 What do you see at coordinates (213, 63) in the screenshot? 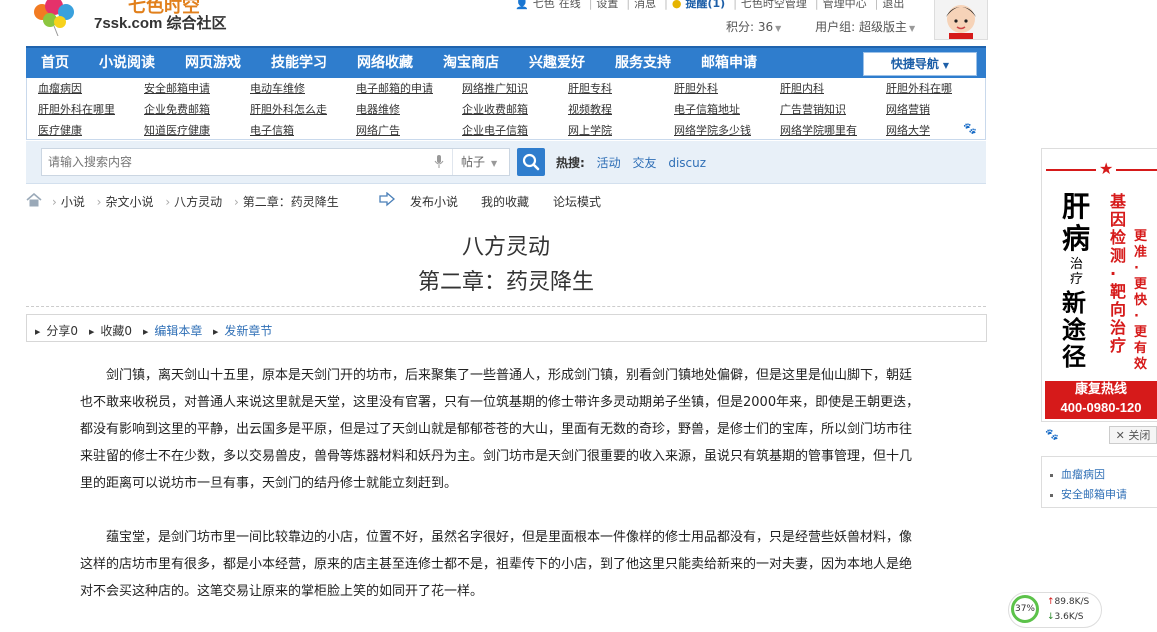
I see `nav-webgames: 网页游戏` at bounding box center [213, 63].